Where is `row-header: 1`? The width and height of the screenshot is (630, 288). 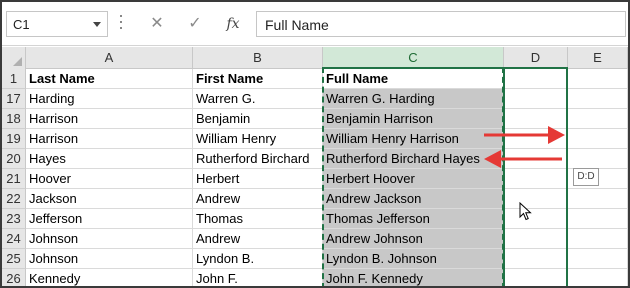 row-header: 1 is located at coordinates (14, 79).